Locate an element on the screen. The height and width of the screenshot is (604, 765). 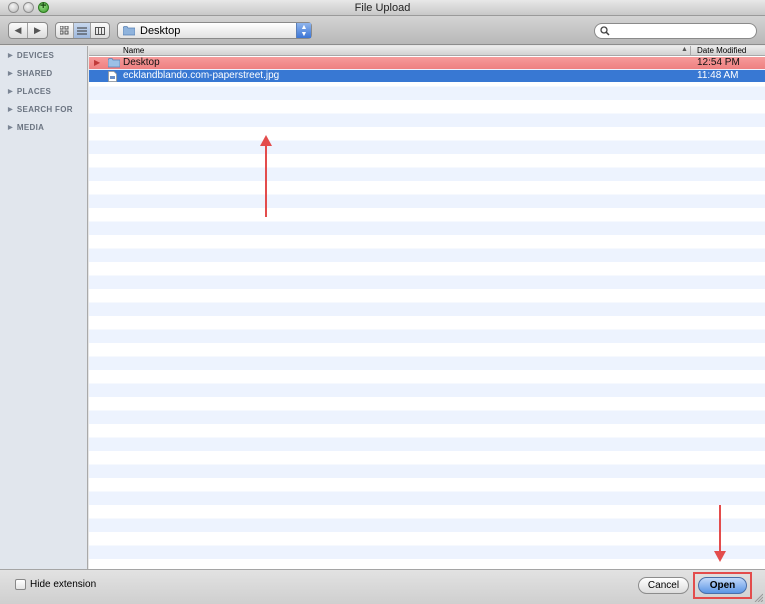
grid-icon is located at coordinates (64, 30).